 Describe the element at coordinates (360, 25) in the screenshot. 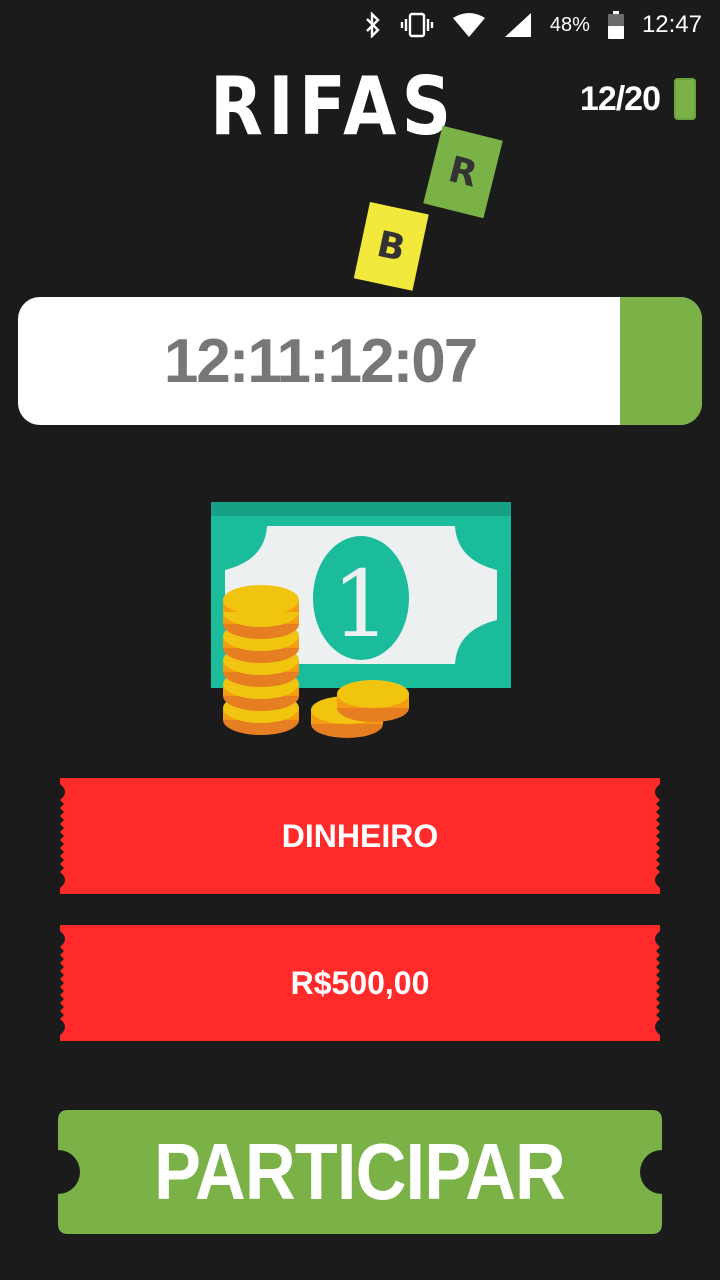

I see `status-bar: 48% 12:47` at that location.